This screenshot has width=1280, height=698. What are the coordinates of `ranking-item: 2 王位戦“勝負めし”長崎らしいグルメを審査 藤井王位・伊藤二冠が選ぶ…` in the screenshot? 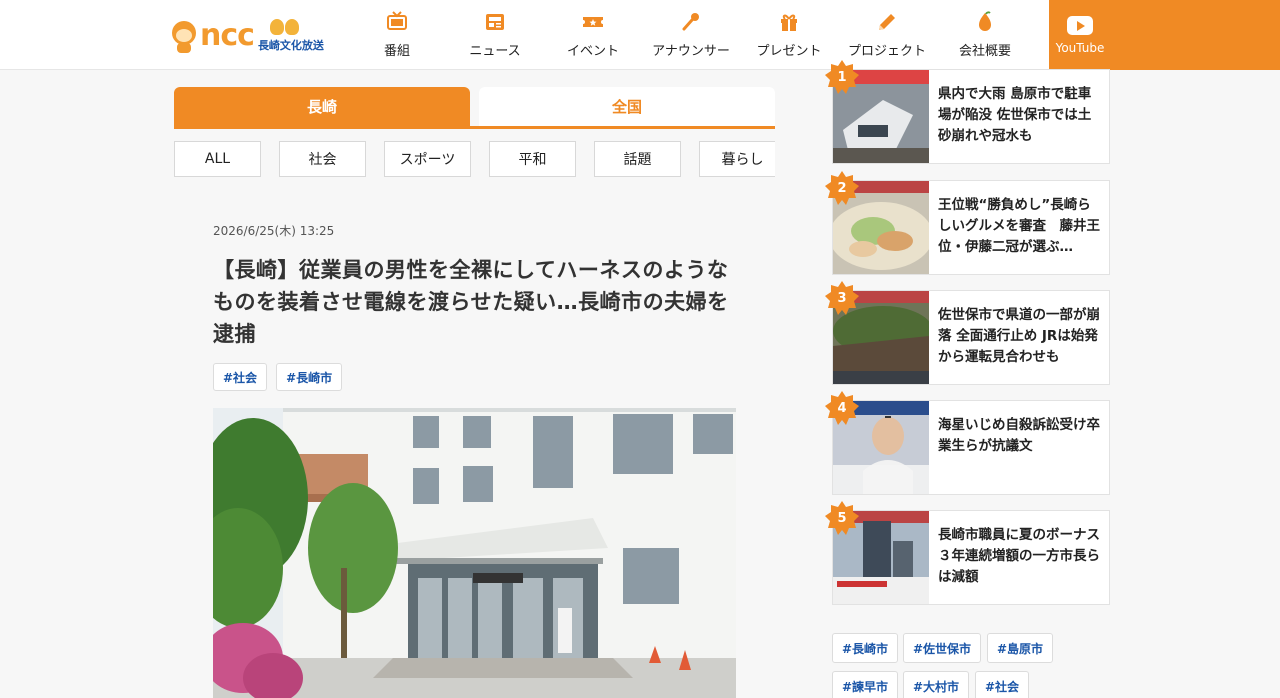 It's located at (967, 223).